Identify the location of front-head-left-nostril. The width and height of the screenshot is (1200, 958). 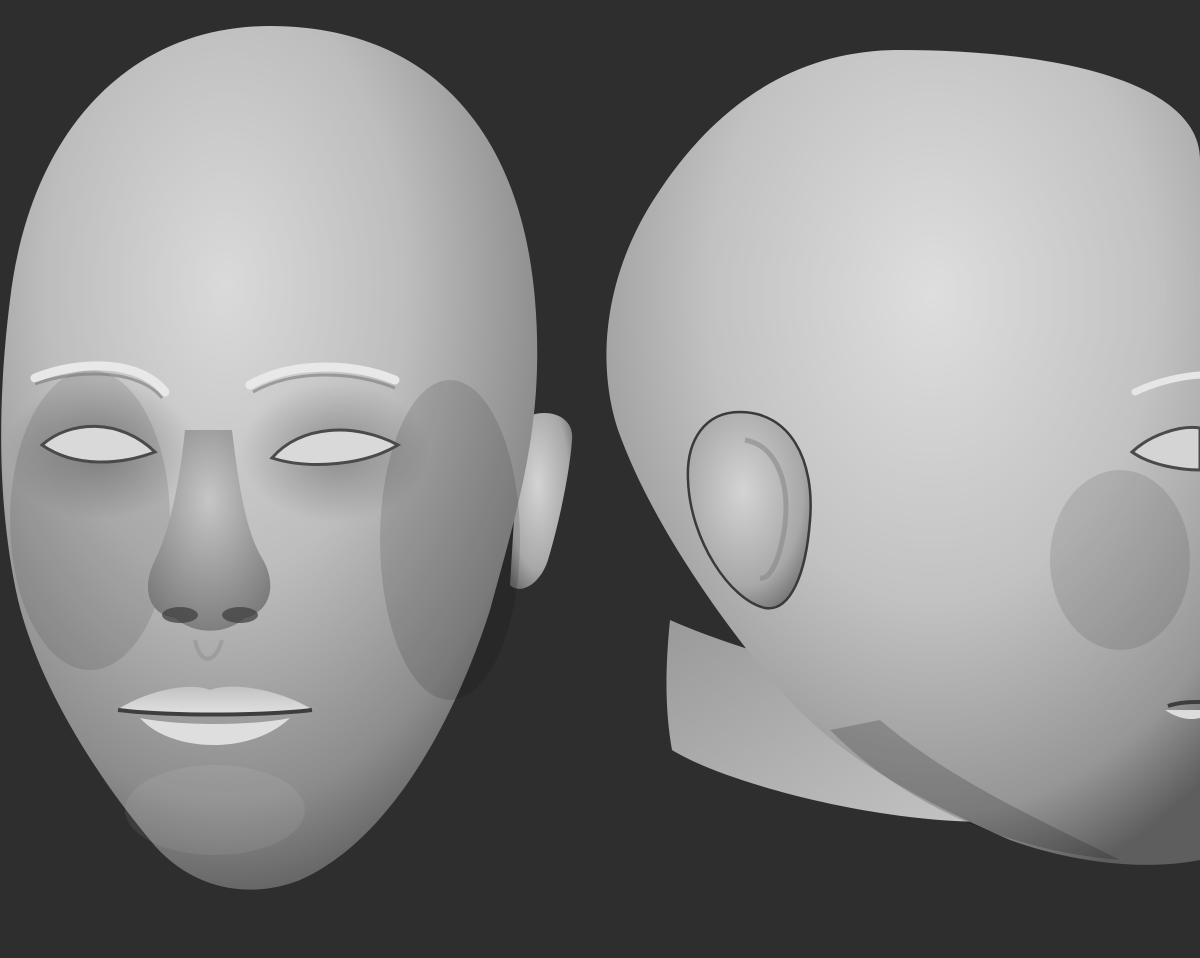
(180, 615).